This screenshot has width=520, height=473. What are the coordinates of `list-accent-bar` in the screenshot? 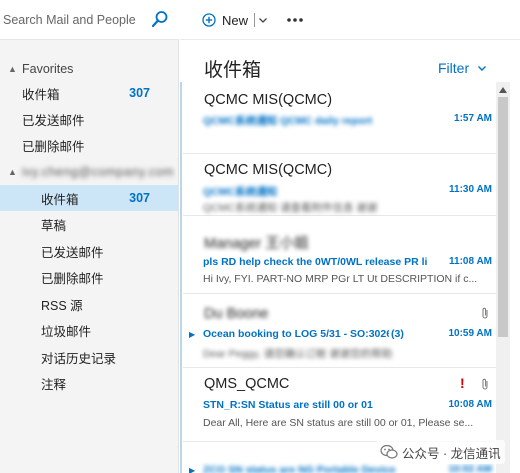 It's located at (181, 277).